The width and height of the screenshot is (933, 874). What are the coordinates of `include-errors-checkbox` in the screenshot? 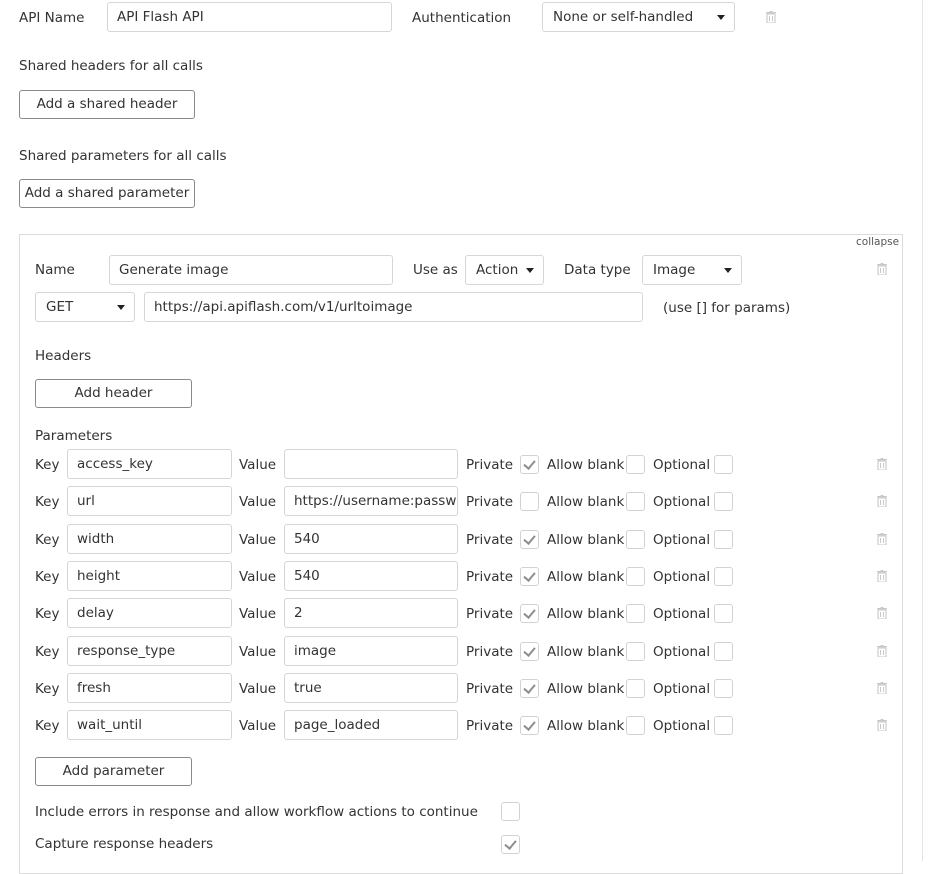 It's located at (510, 811).